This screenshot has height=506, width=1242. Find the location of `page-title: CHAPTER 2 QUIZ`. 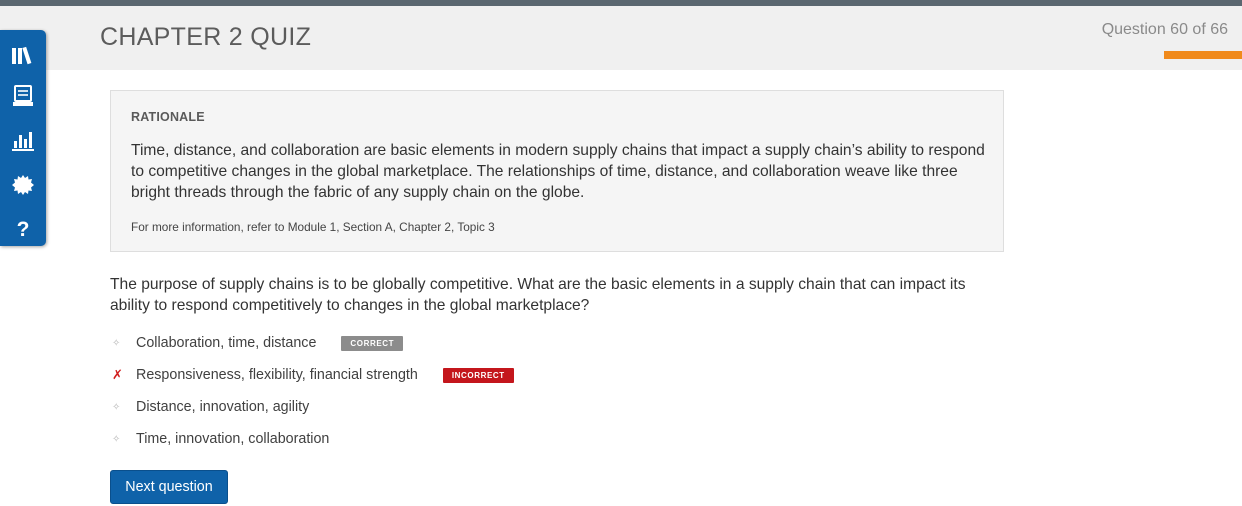

page-title: CHAPTER 2 QUIZ is located at coordinates (206, 37).